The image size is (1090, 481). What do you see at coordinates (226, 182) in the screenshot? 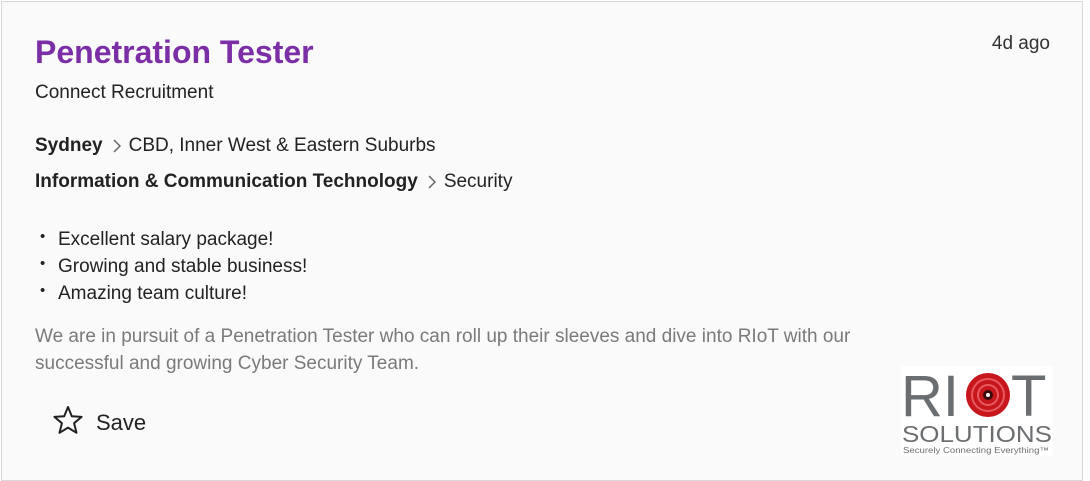
I see `classification-main: Information & Communication Technology` at bounding box center [226, 182].